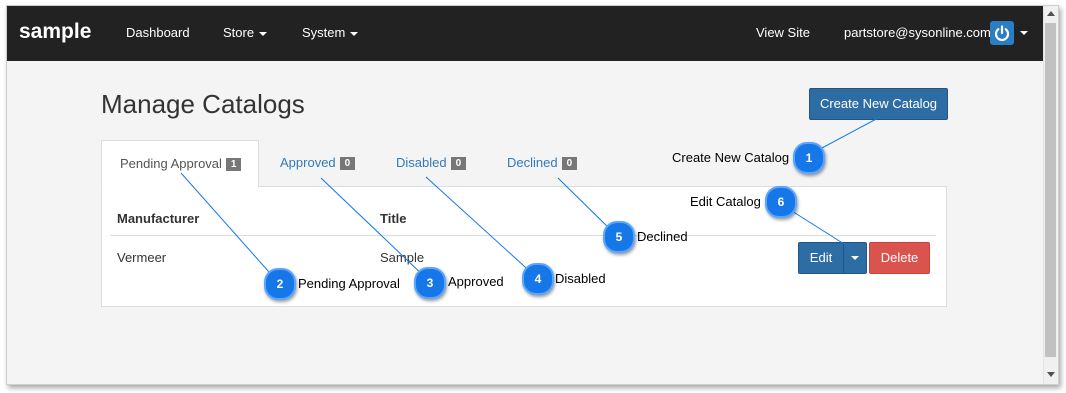 The height and width of the screenshot is (393, 1066). What do you see at coordinates (1051, 13) in the screenshot?
I see `scroll-up-arrow-icon` at bounding box center [1051, 13].